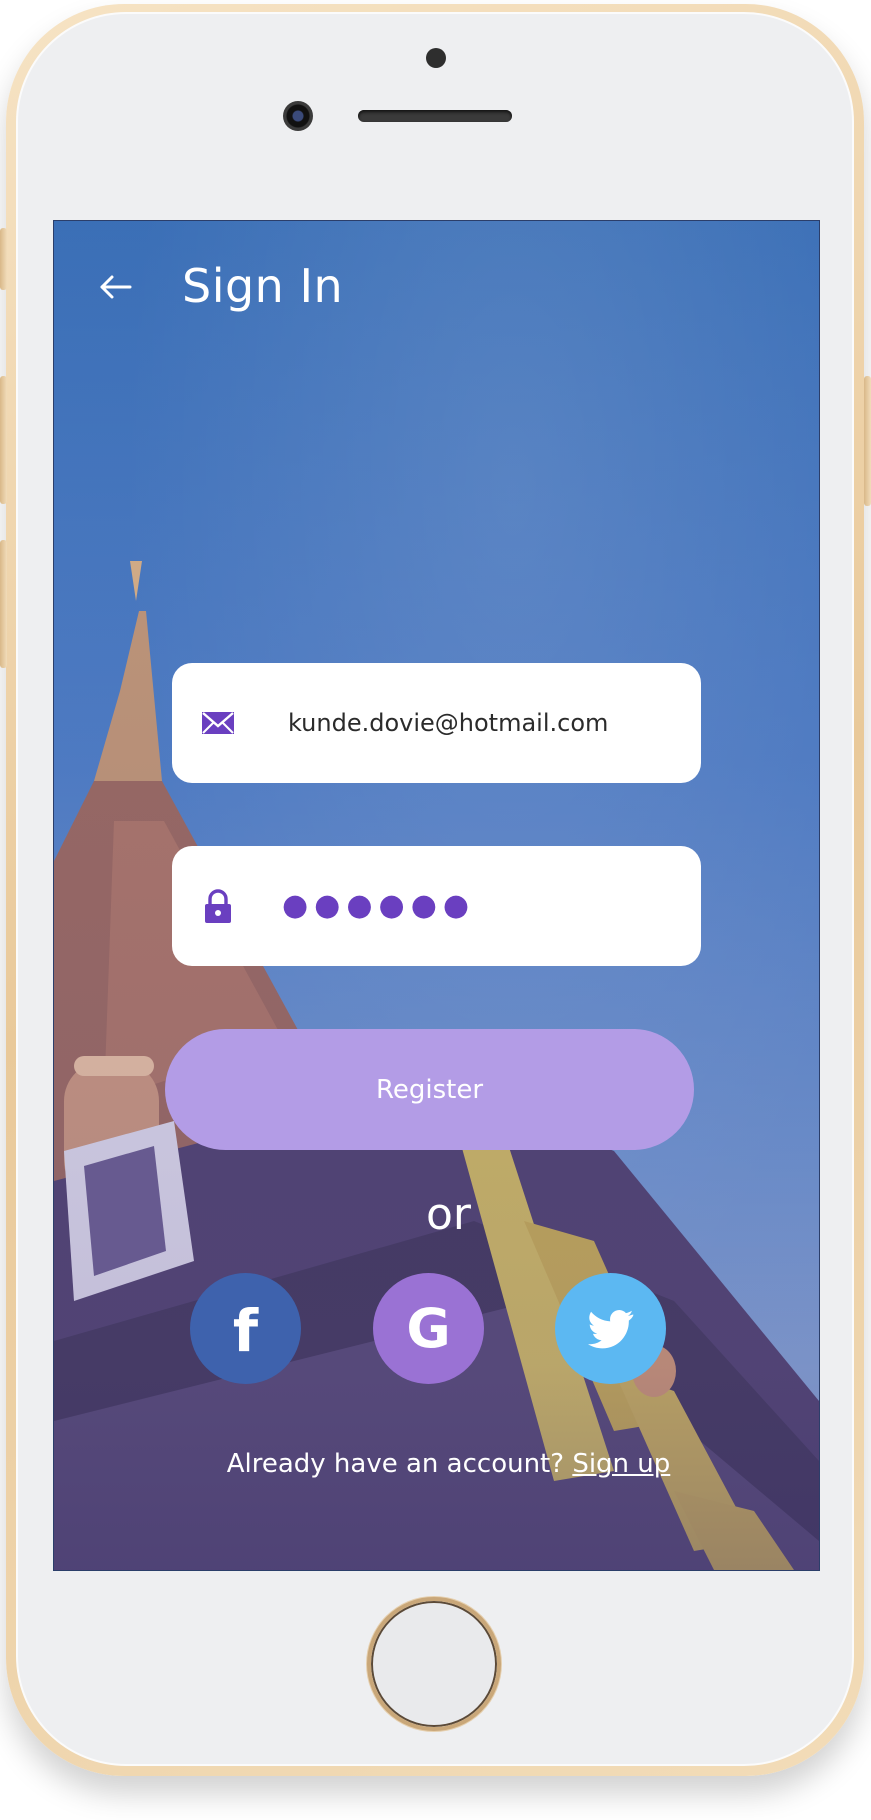 The height and width of the screenshot is (1820, 871). I want to click on google-login-button: G, so click(428, 1328).